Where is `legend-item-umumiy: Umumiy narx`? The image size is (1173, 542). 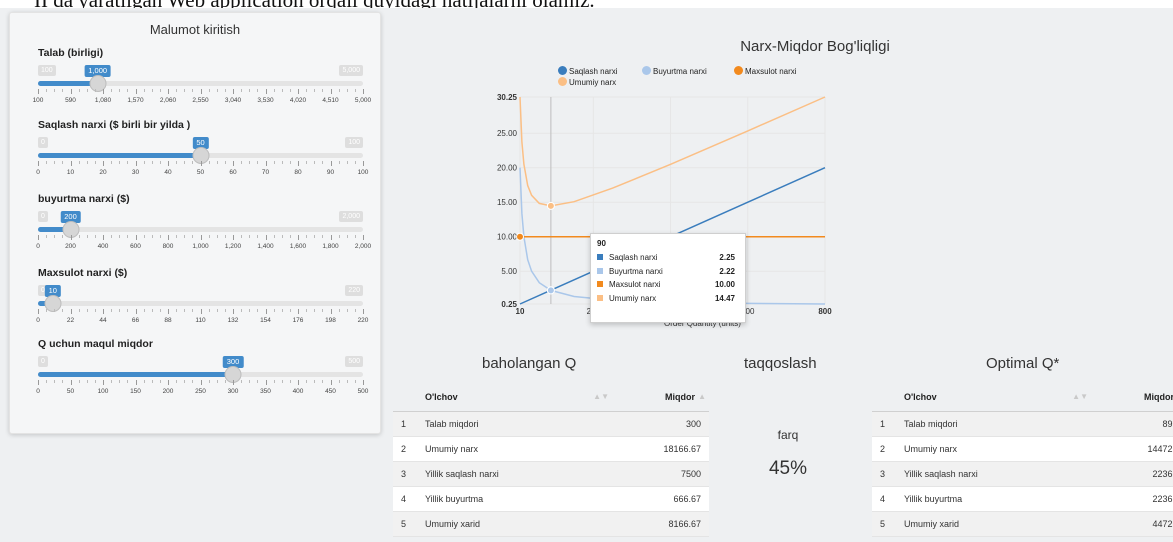 legend-item-umumiy: Umumiy narx is located at coordinates (587, 82).